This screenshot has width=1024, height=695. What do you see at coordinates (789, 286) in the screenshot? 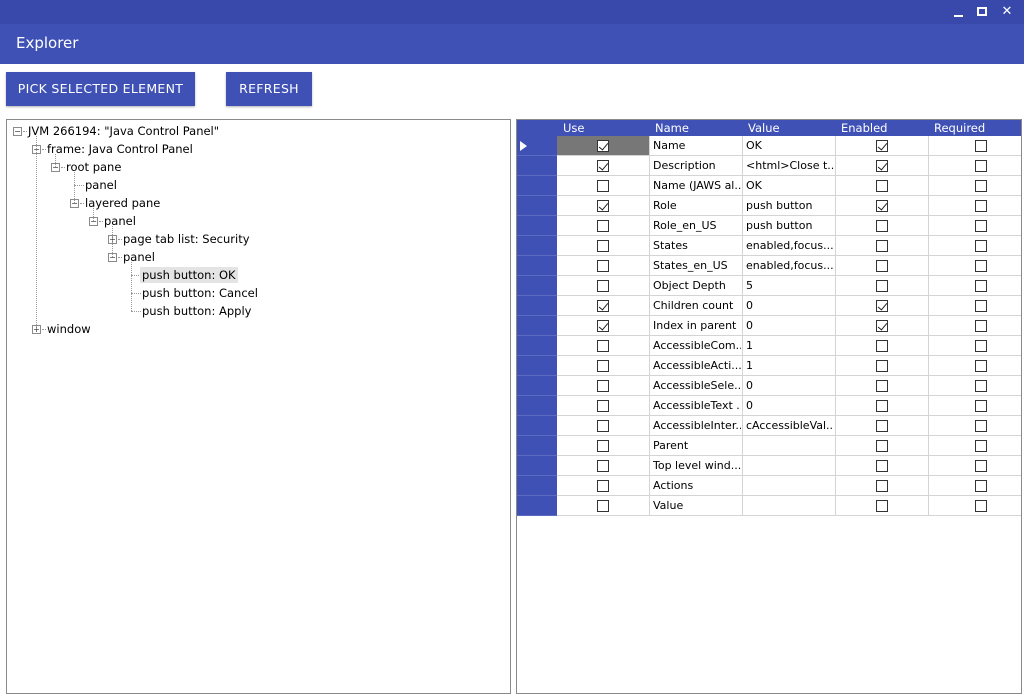
I see `cell-value: 5` at bounding box center [789, 286].